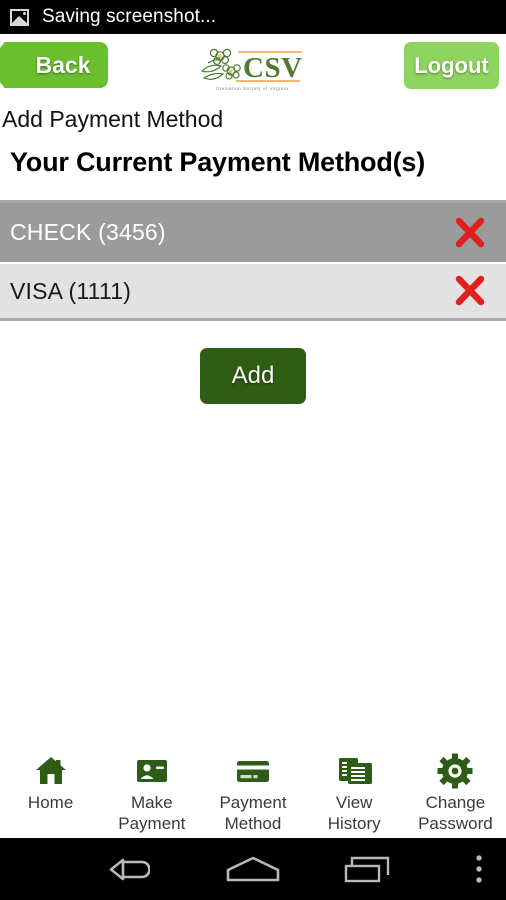  I want to click on payment-method-label: VISA (1111), so click(71, 290).